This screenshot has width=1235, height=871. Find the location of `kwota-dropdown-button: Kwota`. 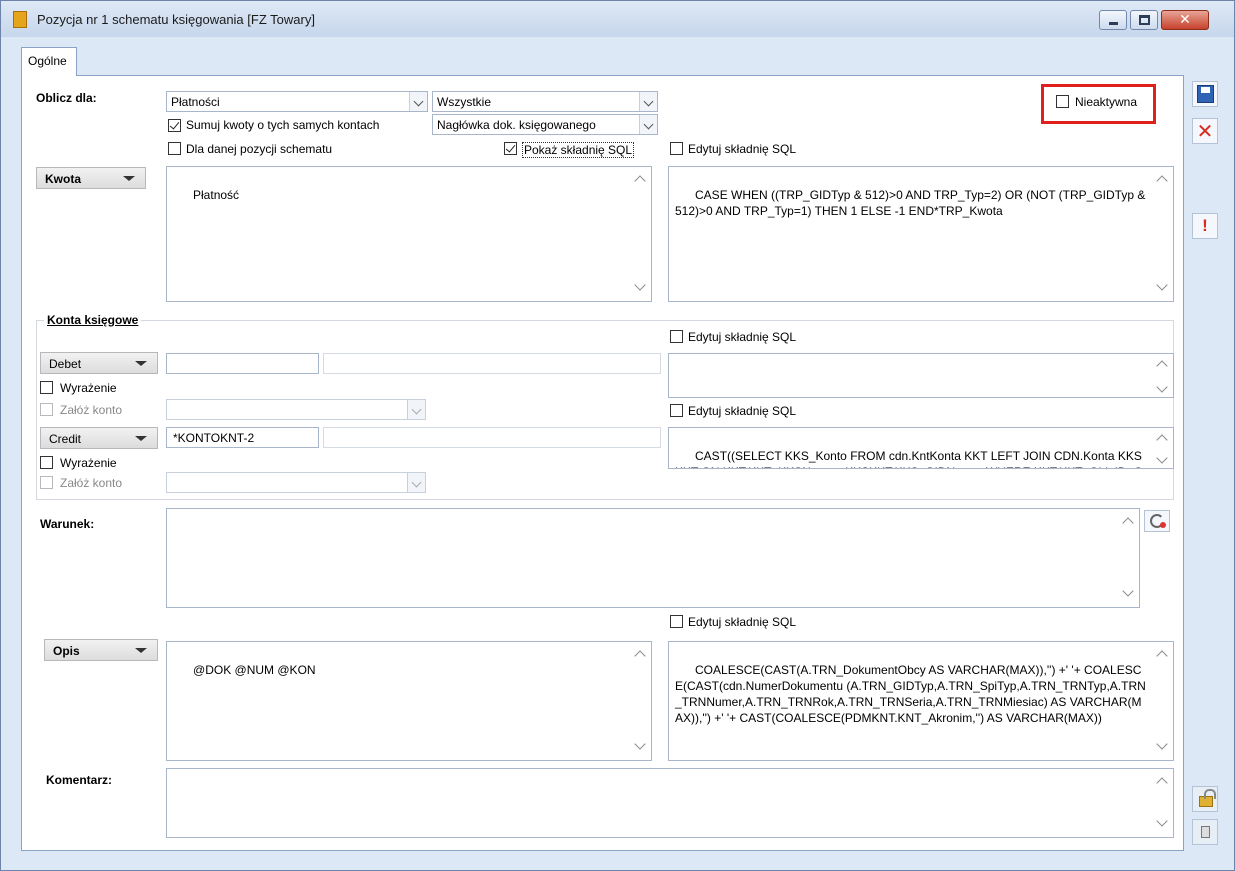

kwota-dropdown-button: Kwota is located at coordinates (91, 178).